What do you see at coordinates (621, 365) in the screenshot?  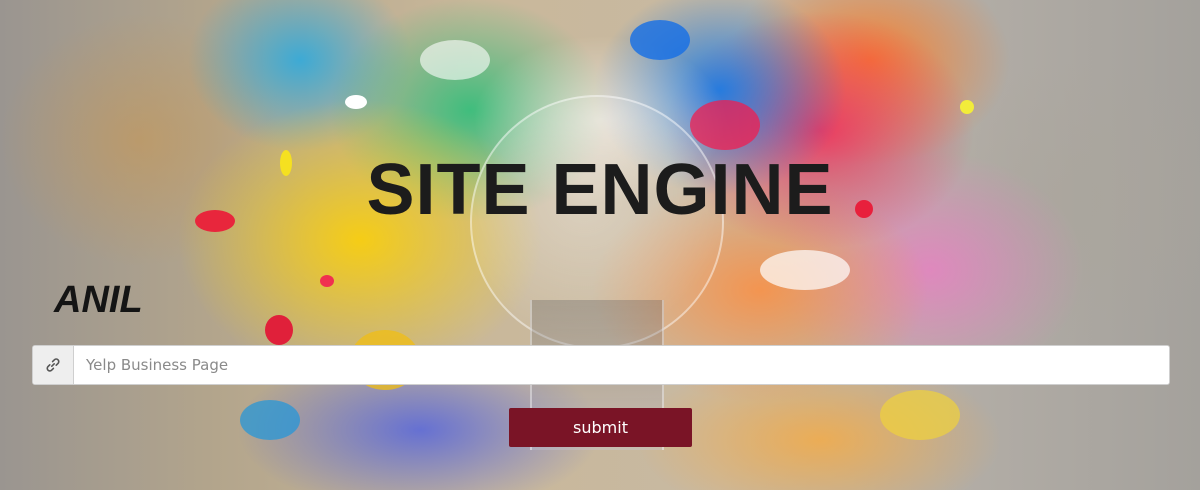 I see `yelp-business-page-input` at bounding box center [621, 365].